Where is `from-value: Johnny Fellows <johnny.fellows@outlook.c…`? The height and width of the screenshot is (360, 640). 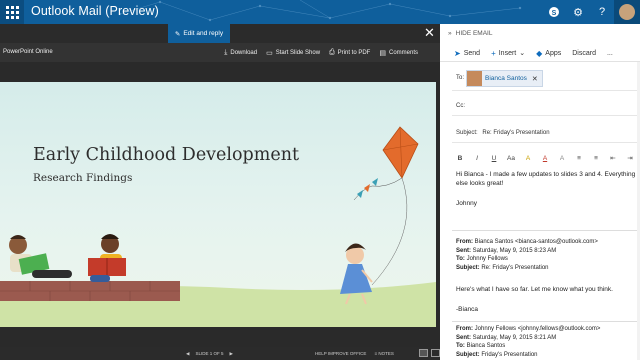 from-value: Johnny Fellows <johnny.fellows@outlook.c… is located at coordinates (537, 329).